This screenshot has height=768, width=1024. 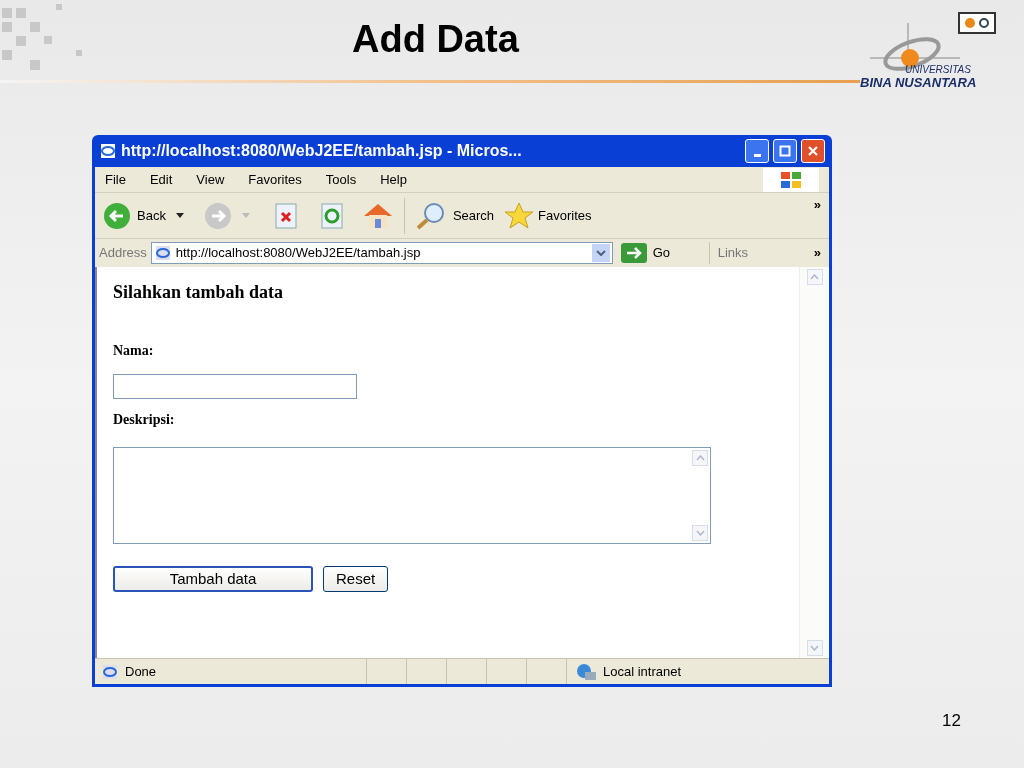 What do you see at coordinates (331, 215) in the screenshot?
I see `refresh-icon` at bounding box center [331, 215].